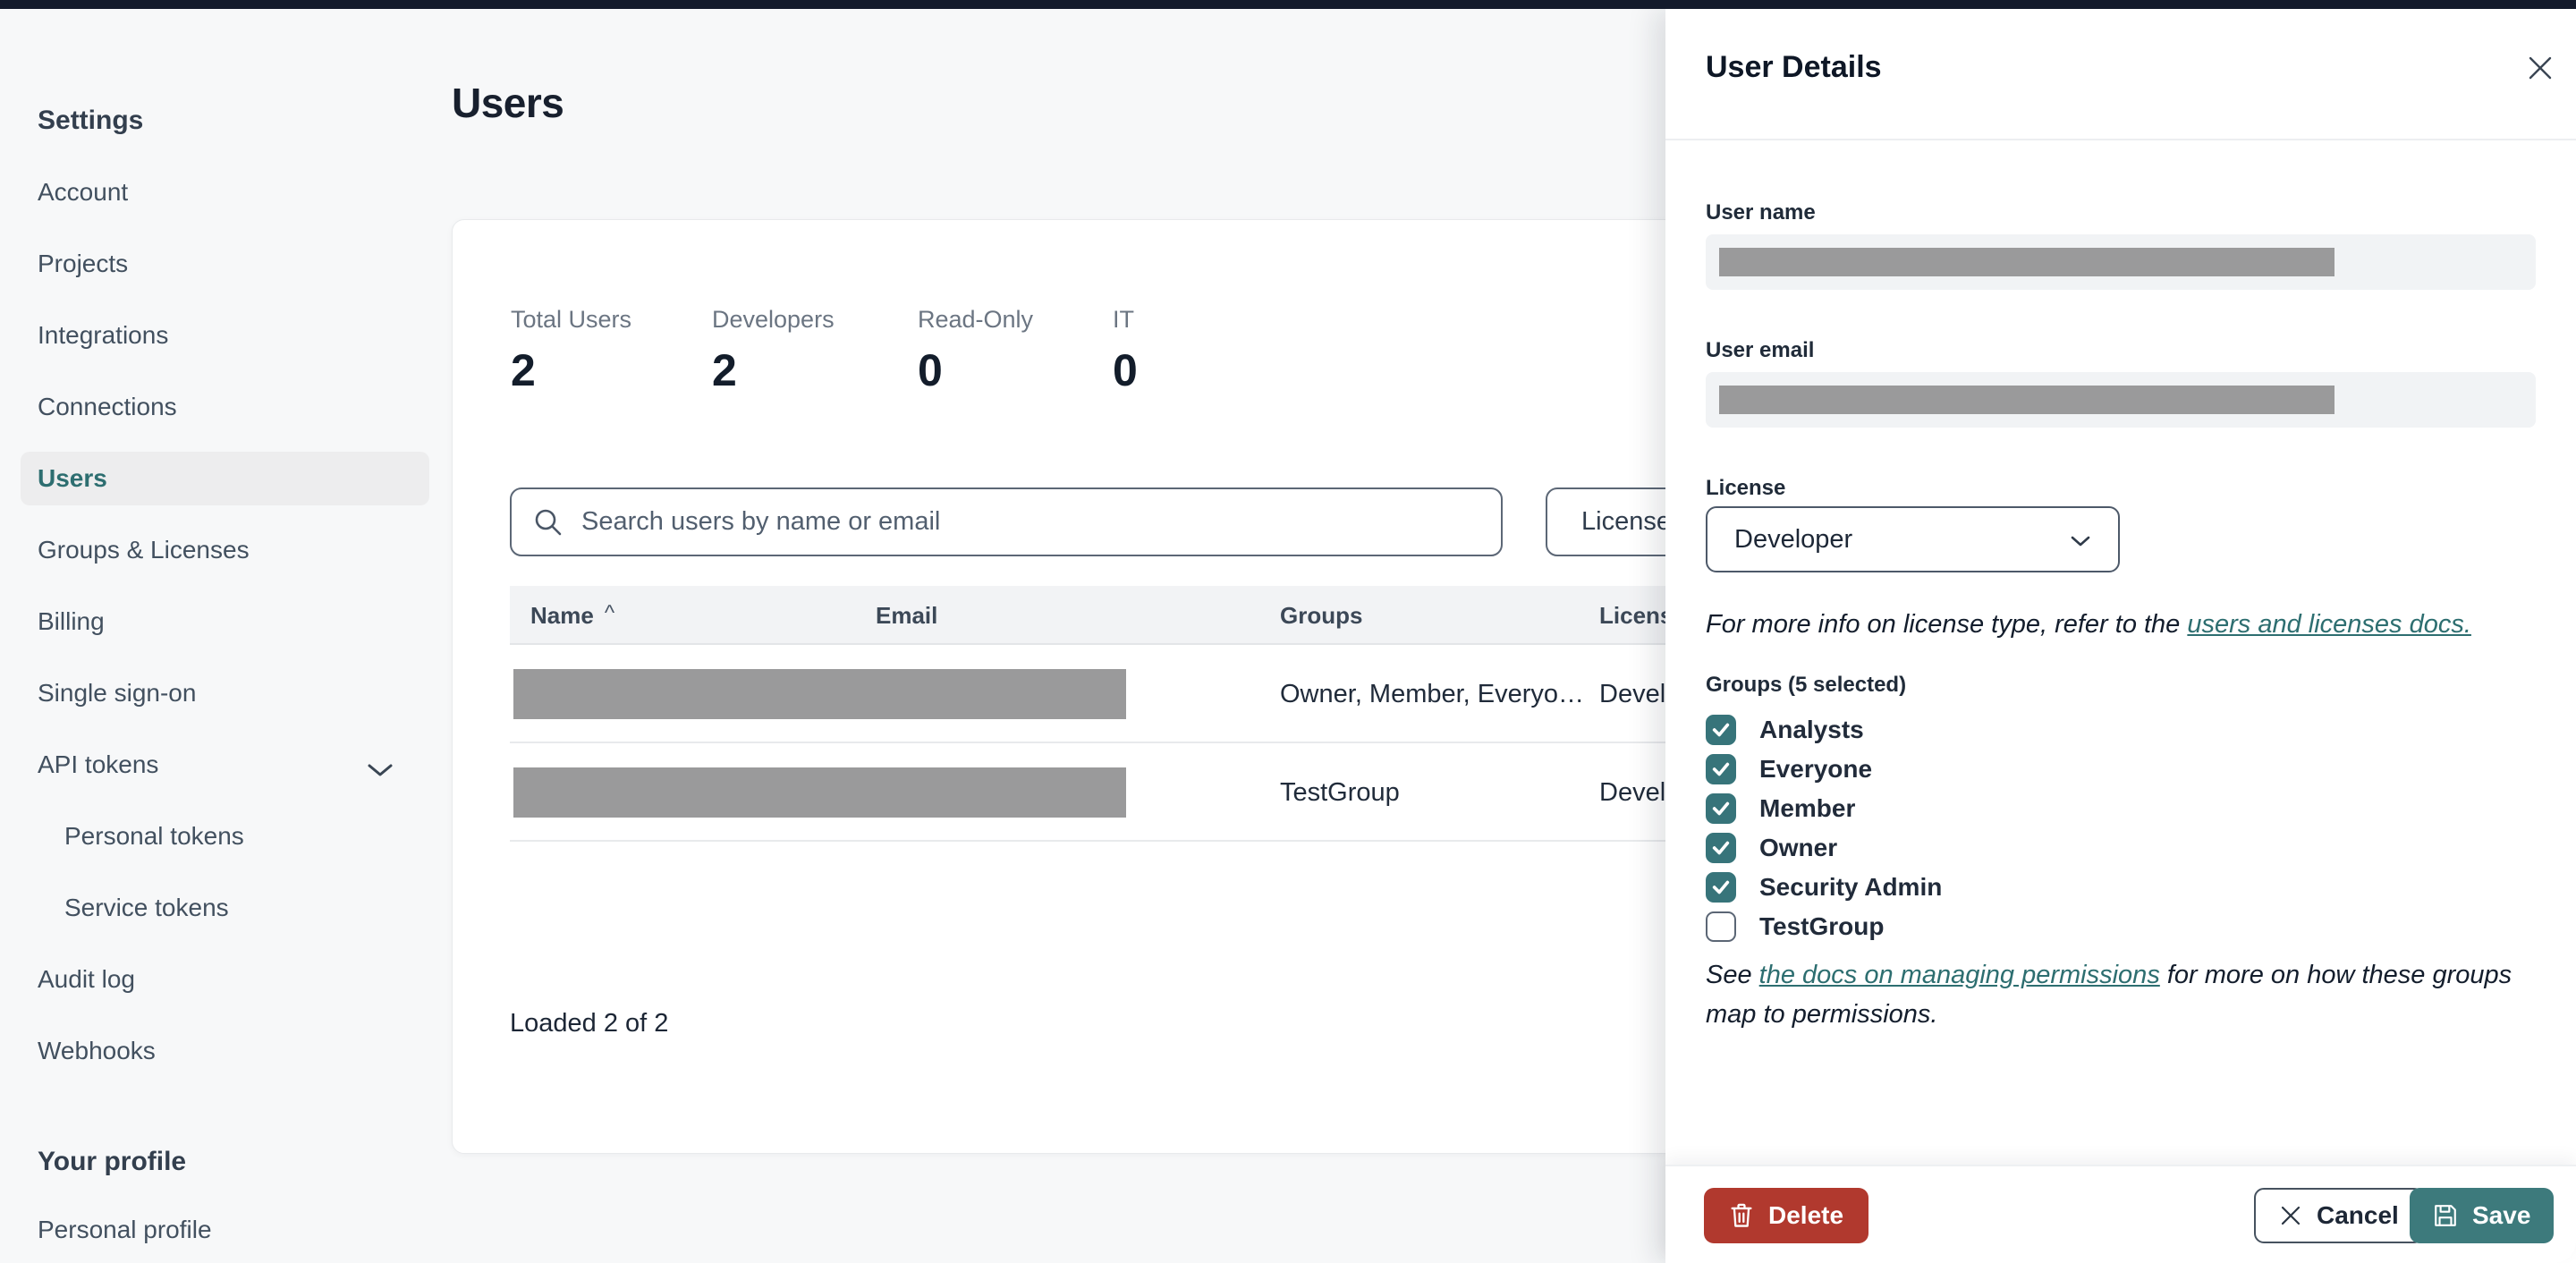 This screenshot has width=2576, height=1263. What do you see at coordinates (1760, 350) in the screenshot?
I see `user-email-label: User email` at bounding box center [1760, 350].